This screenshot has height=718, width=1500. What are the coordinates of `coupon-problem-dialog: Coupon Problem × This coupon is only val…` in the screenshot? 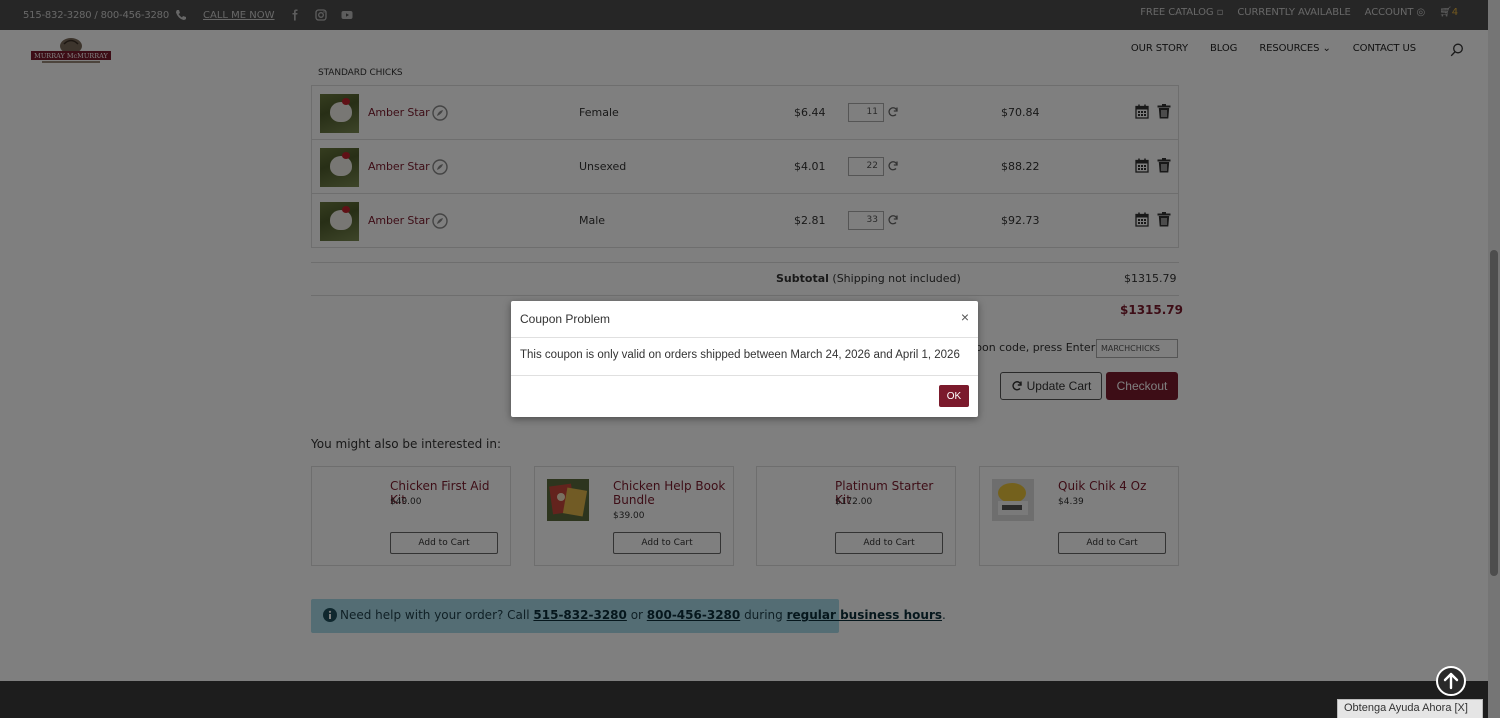 It's located at (744, 359).